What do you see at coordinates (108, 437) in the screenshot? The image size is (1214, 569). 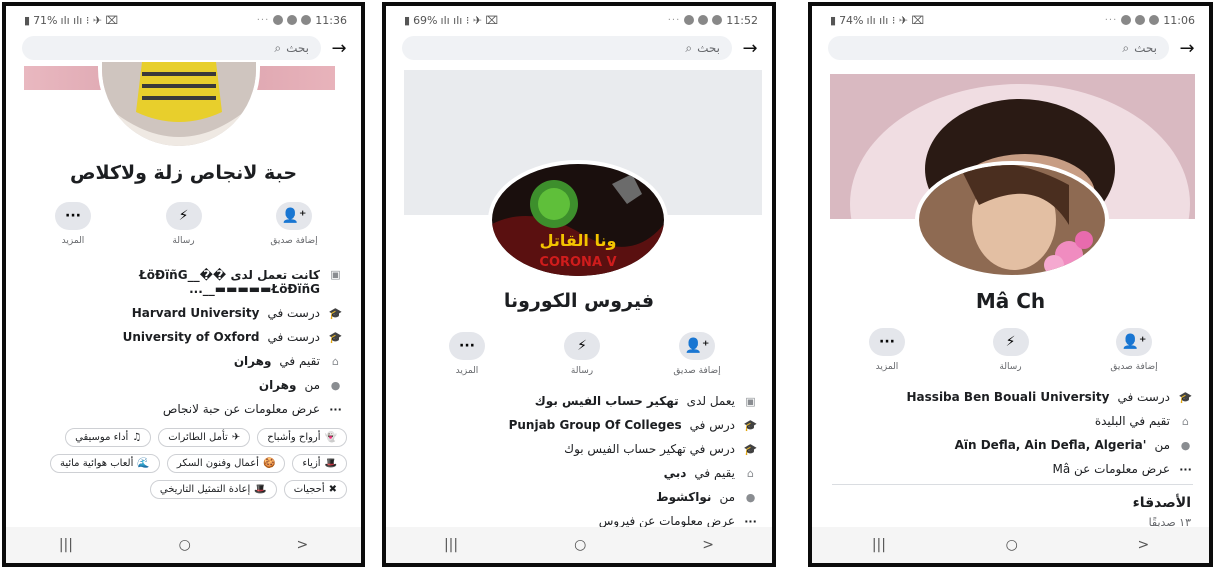 I see `hobby-chip: ♫ أداء موسيقي` at bounding box center [108, 437].